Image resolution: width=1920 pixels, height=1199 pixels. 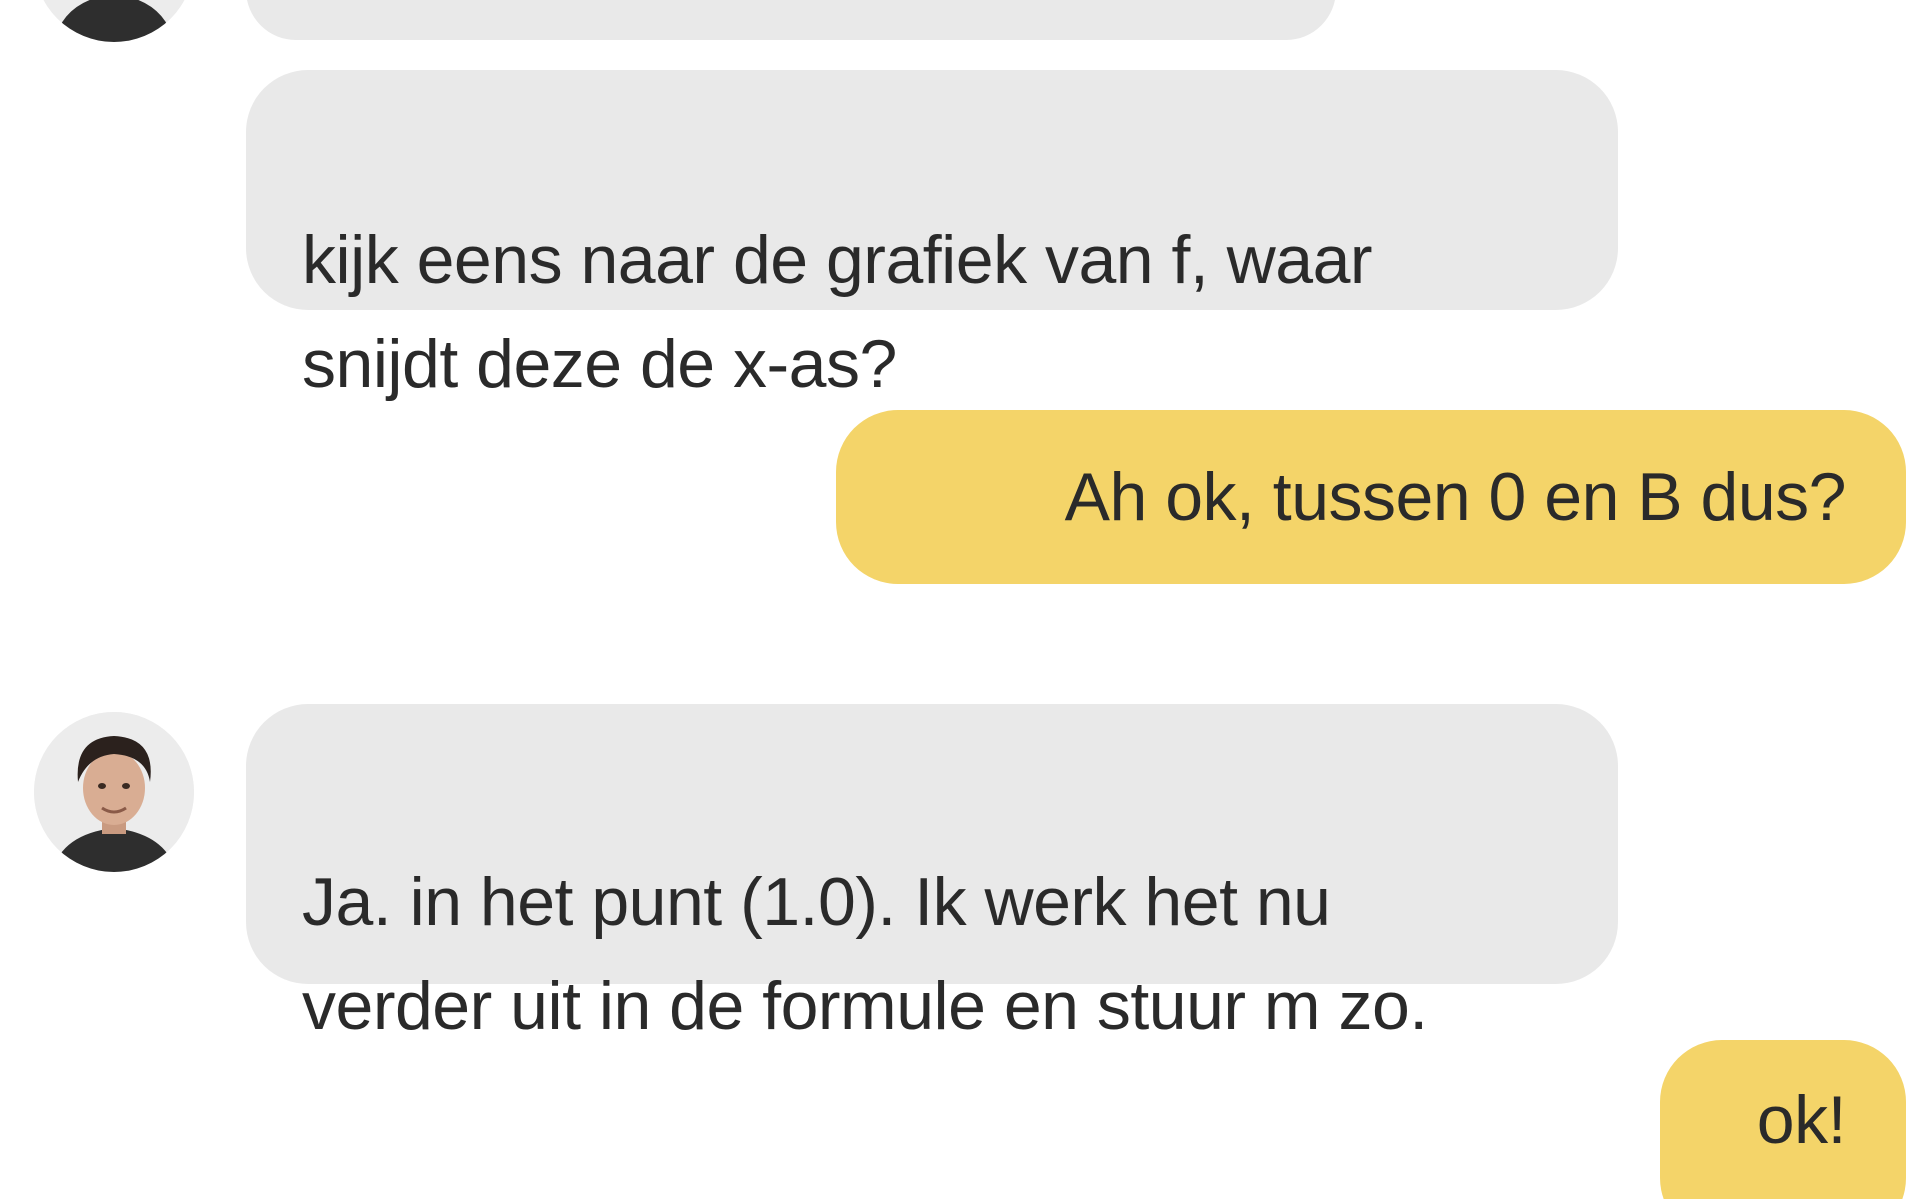 I want to click on message-bubble-outgoing: Ah ok, tussen 0 en B dus?, so click(x=1371, y=497).